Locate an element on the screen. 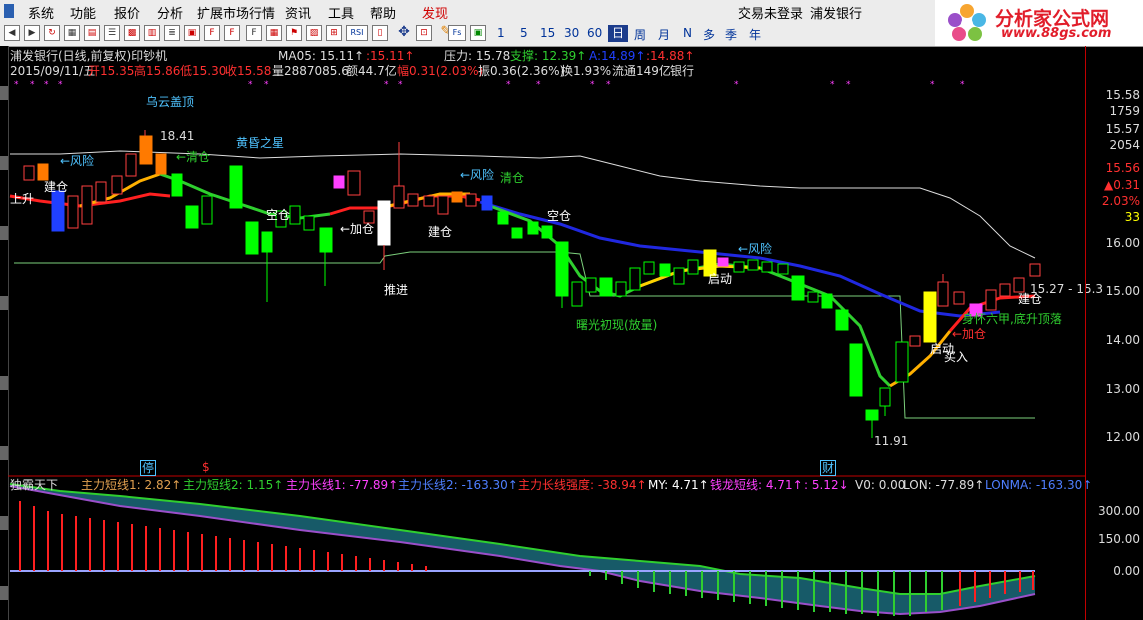  axis-tick-12: 12.00 is located at coordinates (1122, 437).